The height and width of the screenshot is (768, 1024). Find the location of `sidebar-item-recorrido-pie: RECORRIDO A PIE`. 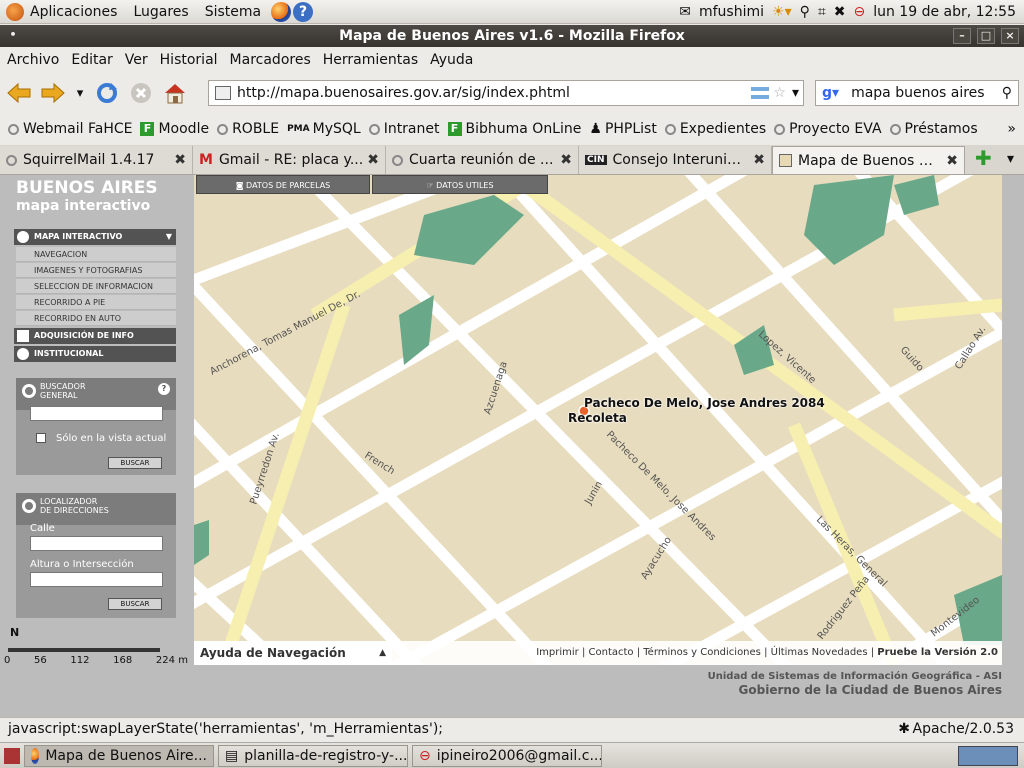

sidebar-item-recorrido-pie: RECORRIDO A PIE is located at coordinates (96, 302).